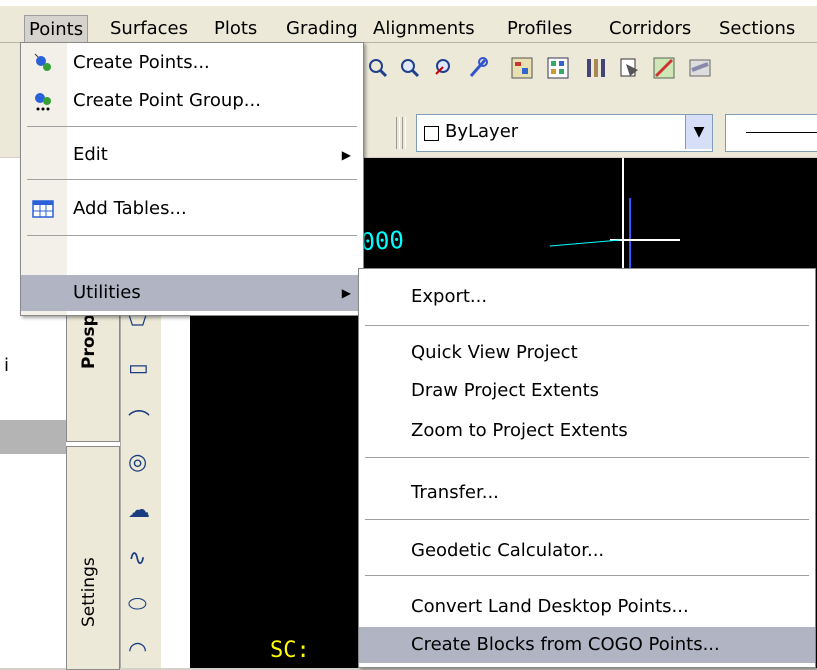 This screenshot has width=817, height=670. What do you see at coordinates (137, 650) in the screenshot?
I see `ellipse-arc-icon: ◠` at bounding box center [137, 650].